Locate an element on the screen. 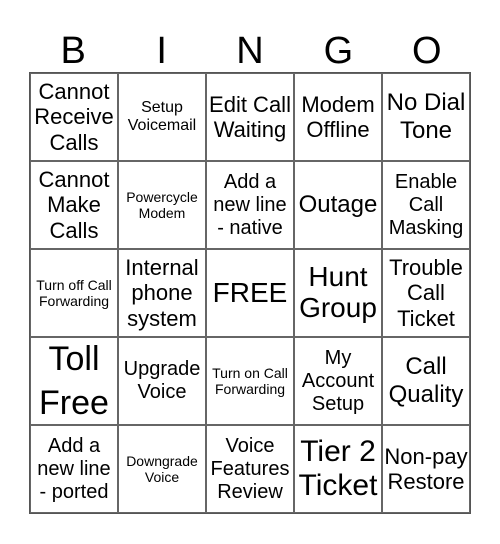 This screenshot has width=500, height=544. bingo-cell: Trouble Call Ticket is located at coordinates (426, 293).